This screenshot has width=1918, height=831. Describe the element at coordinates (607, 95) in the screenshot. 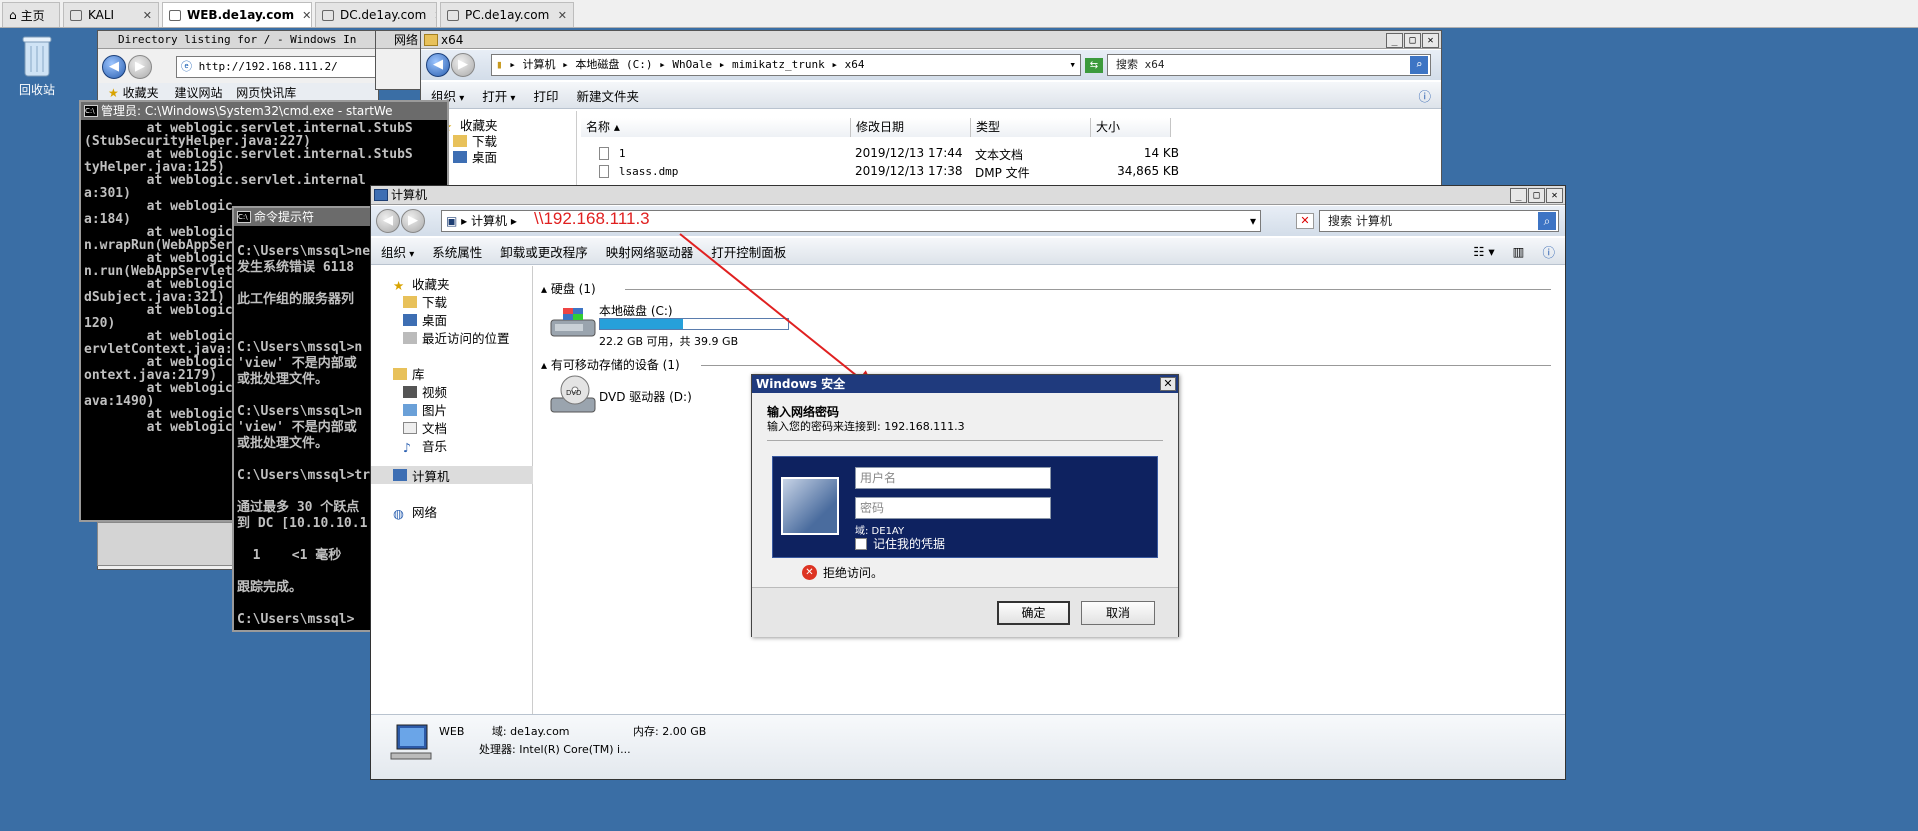

I see `new-folder-button: 新建文件夹` at that location.